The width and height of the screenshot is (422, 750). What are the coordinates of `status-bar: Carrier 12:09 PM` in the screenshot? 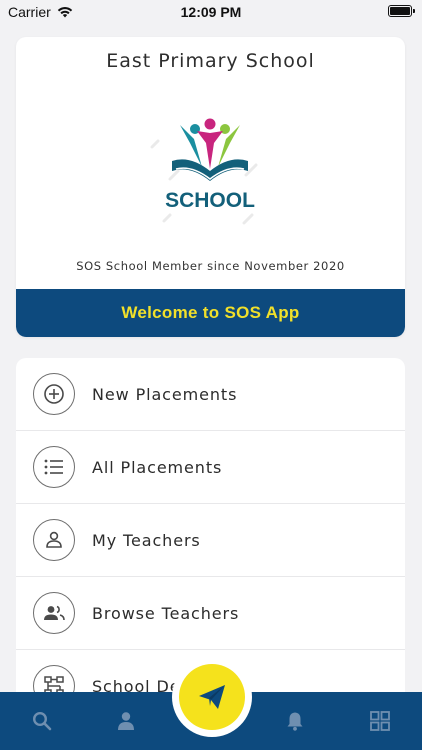 It's located at (211, 12).